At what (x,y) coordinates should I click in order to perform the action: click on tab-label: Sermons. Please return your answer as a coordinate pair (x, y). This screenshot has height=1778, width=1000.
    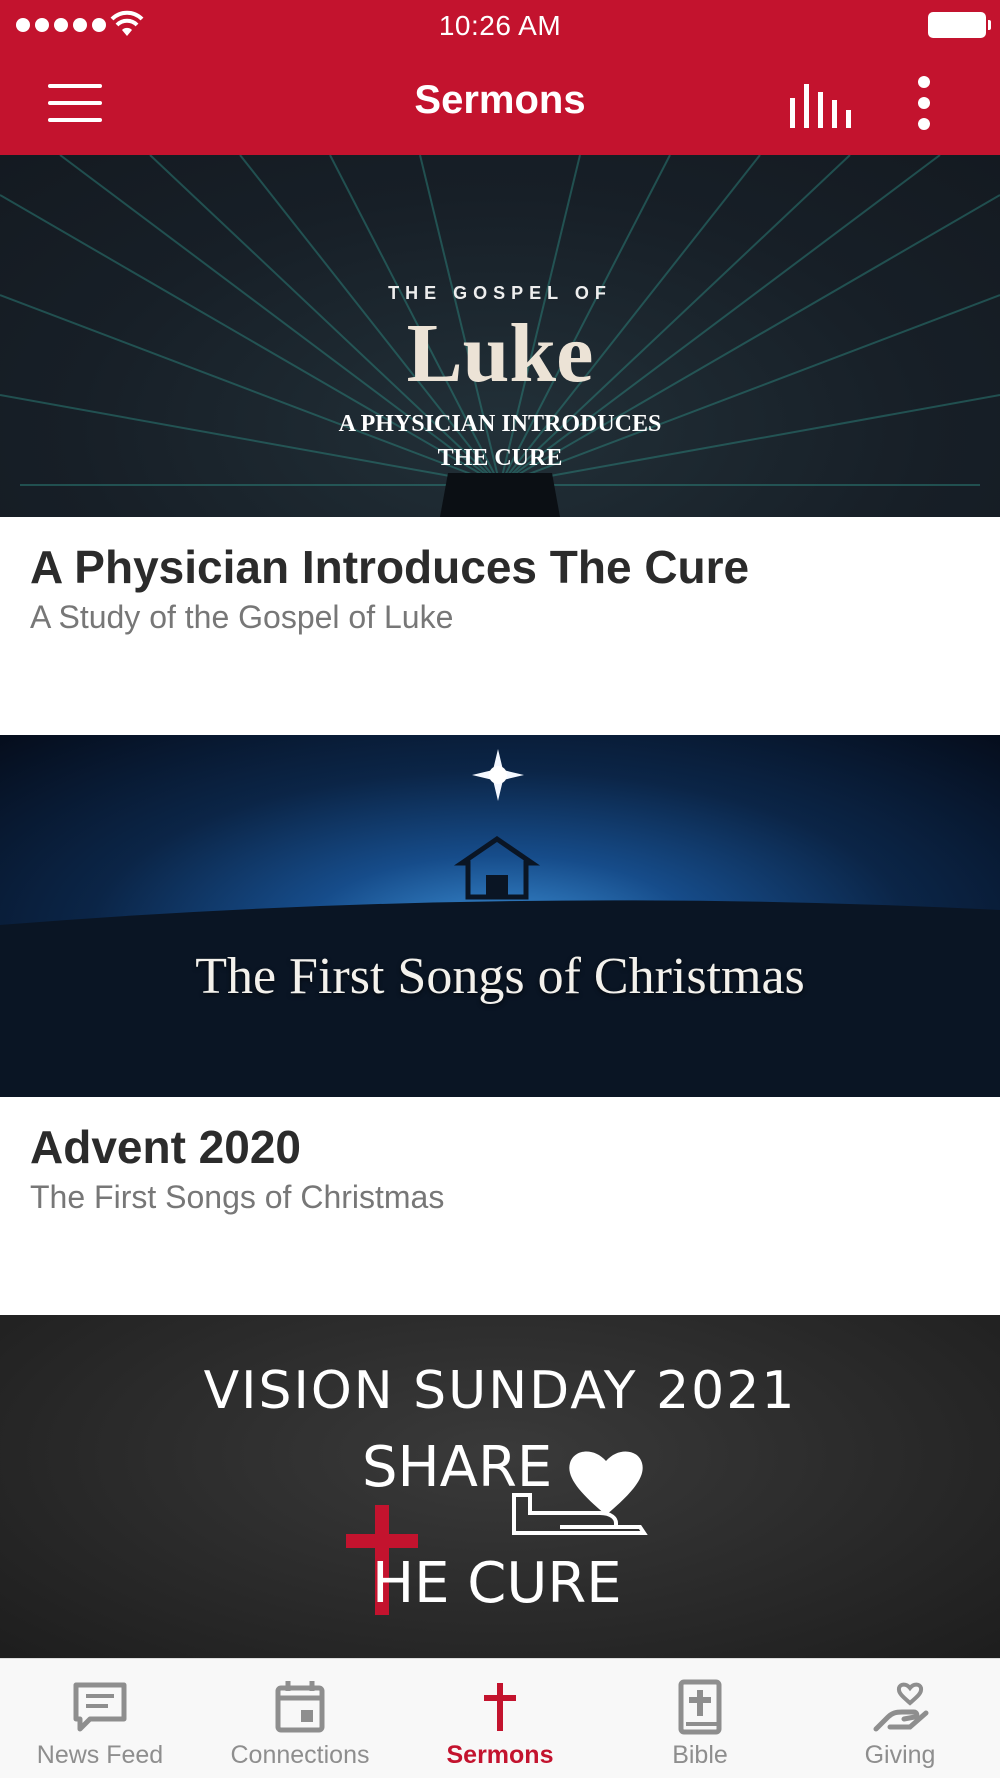
    Looking at the image, I should click on (500, 1755).